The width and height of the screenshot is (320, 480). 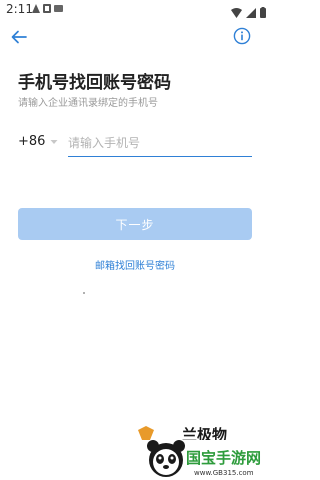 I want to click on brand-url: www.GB315.com, so click(x=224, y=473).